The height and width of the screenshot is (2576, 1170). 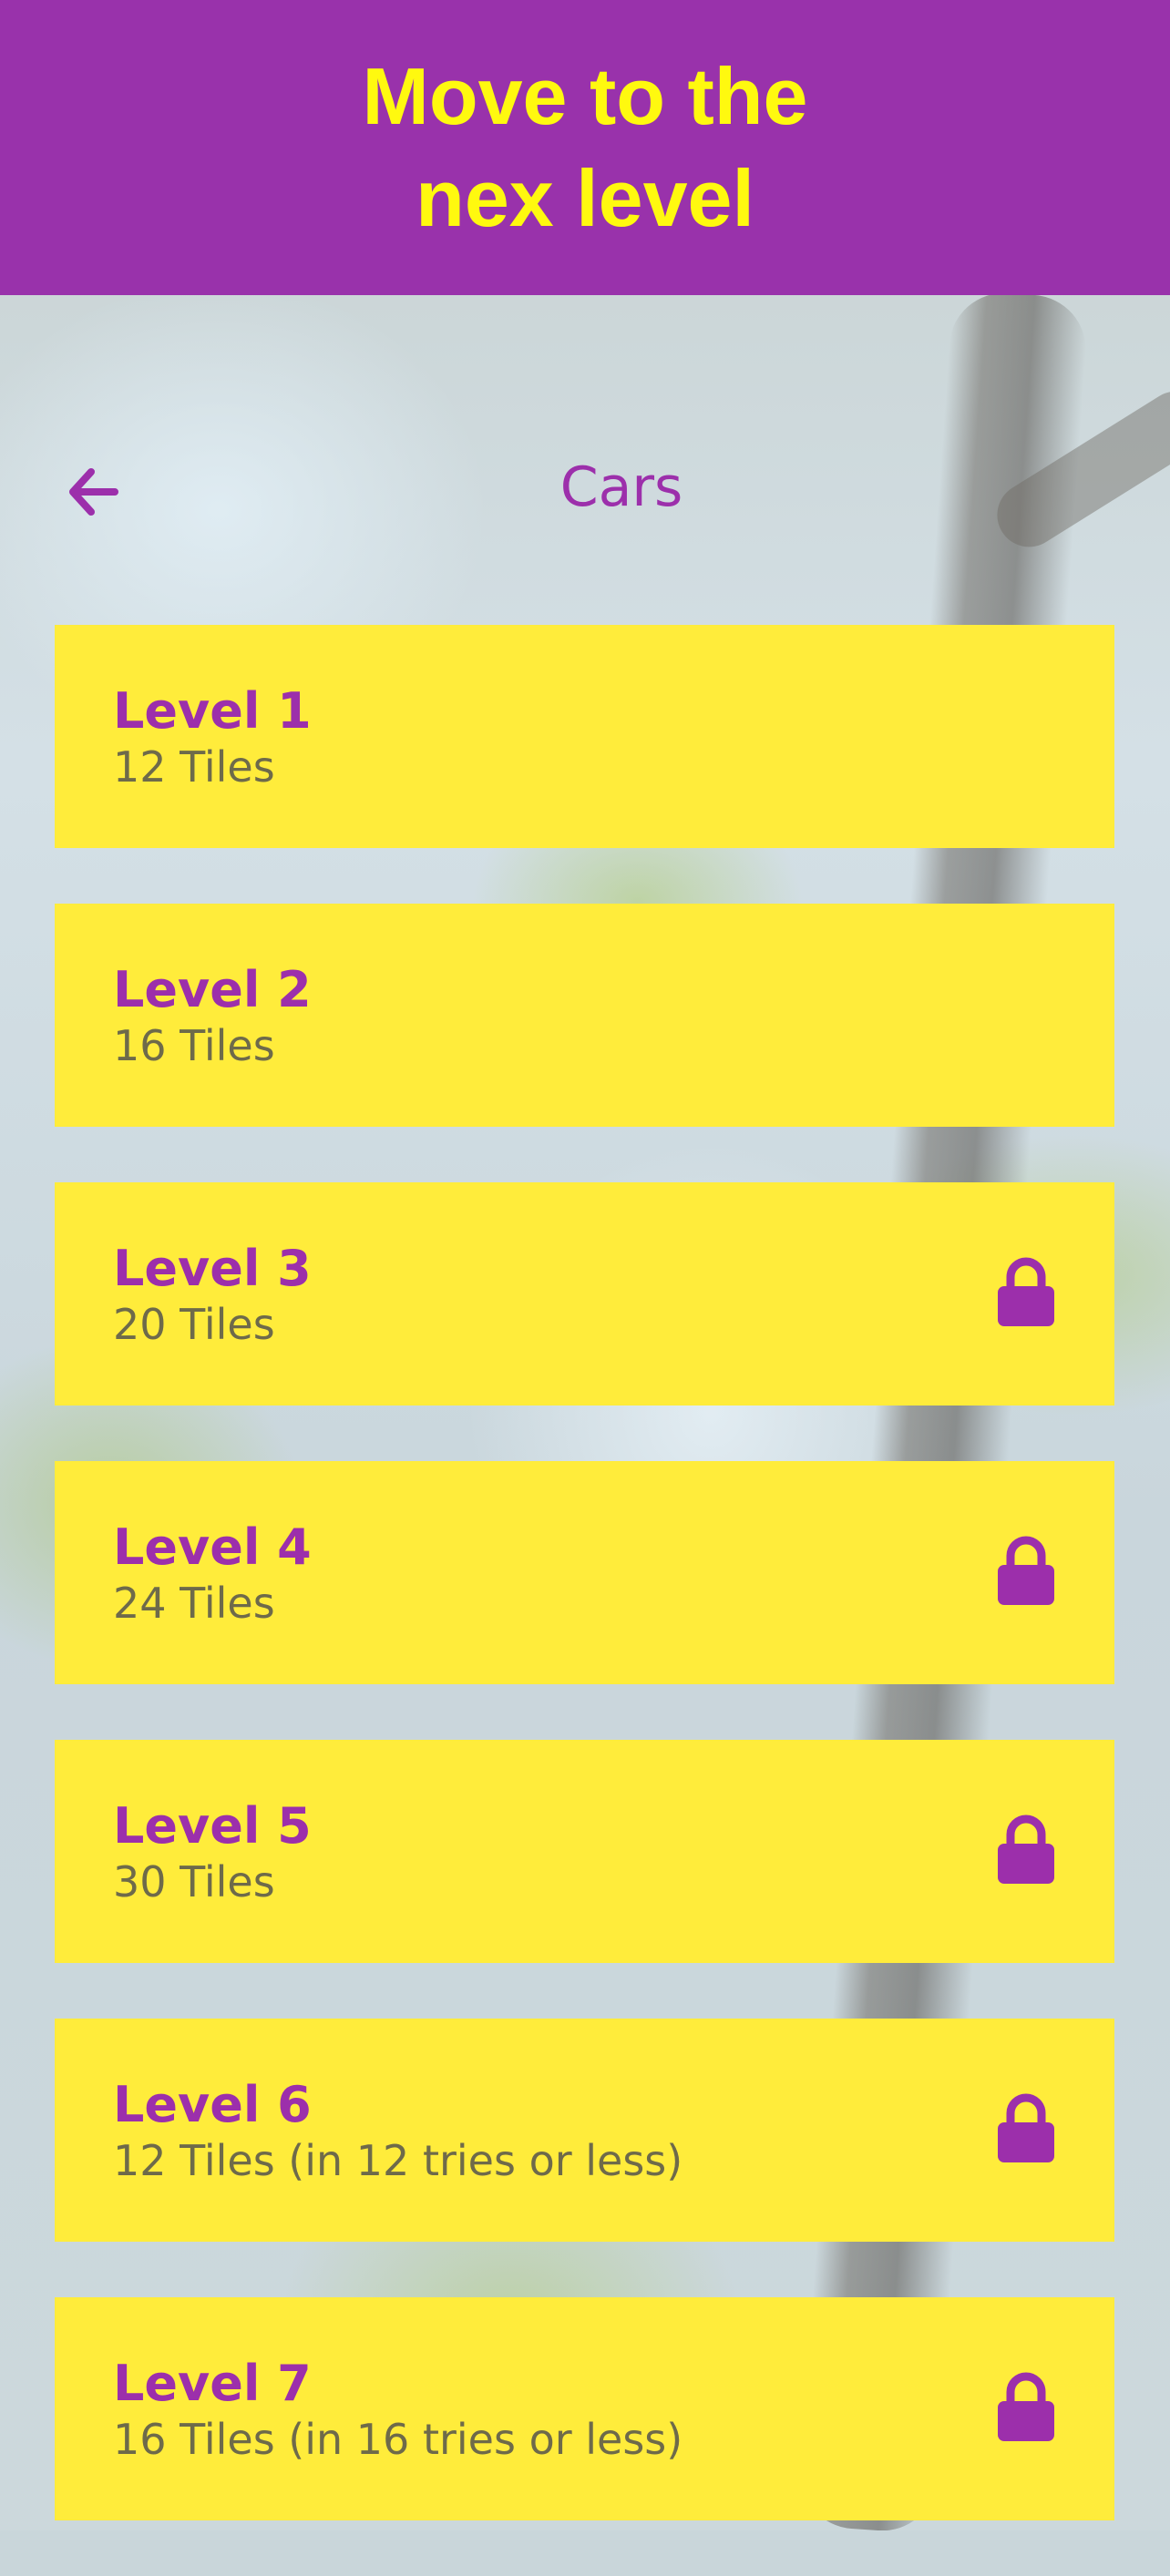 What do you see at coordinates (213, 2383) in the screenshot?
I see `level-title: Level 7` at bounding box center [213, 2383].